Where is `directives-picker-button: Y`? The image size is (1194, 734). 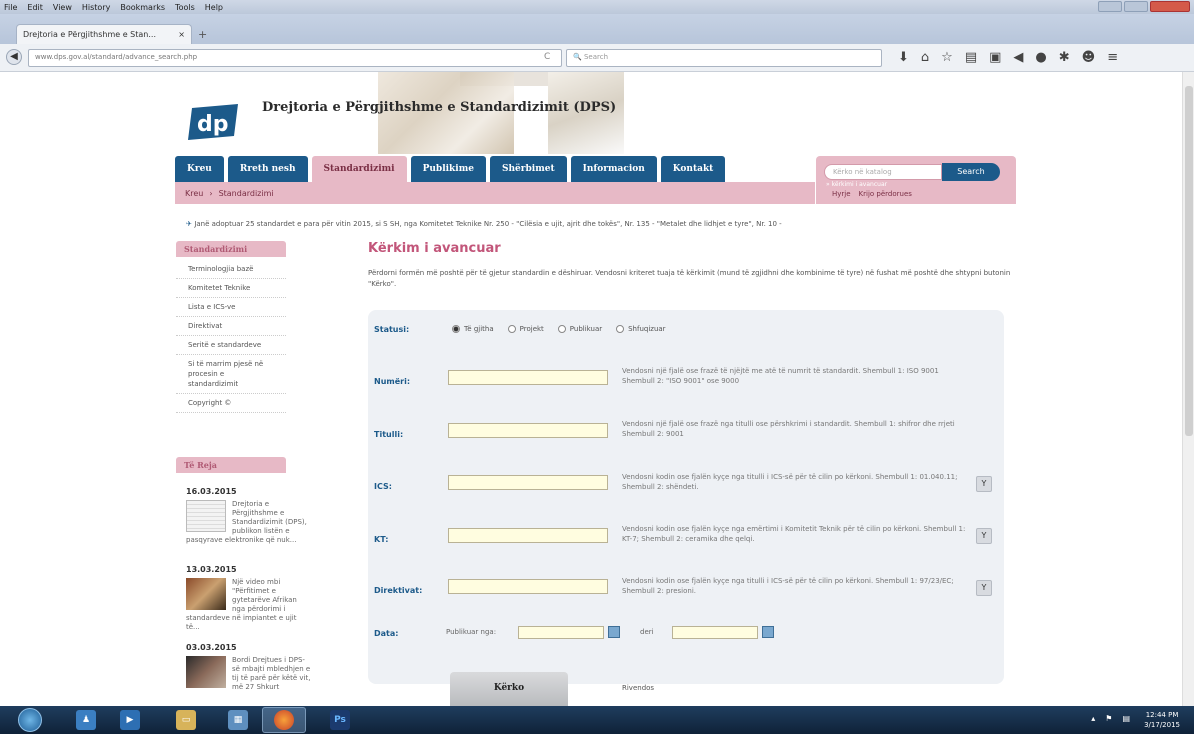 directives-picker-button: Y is located at coordinates (984, 588).